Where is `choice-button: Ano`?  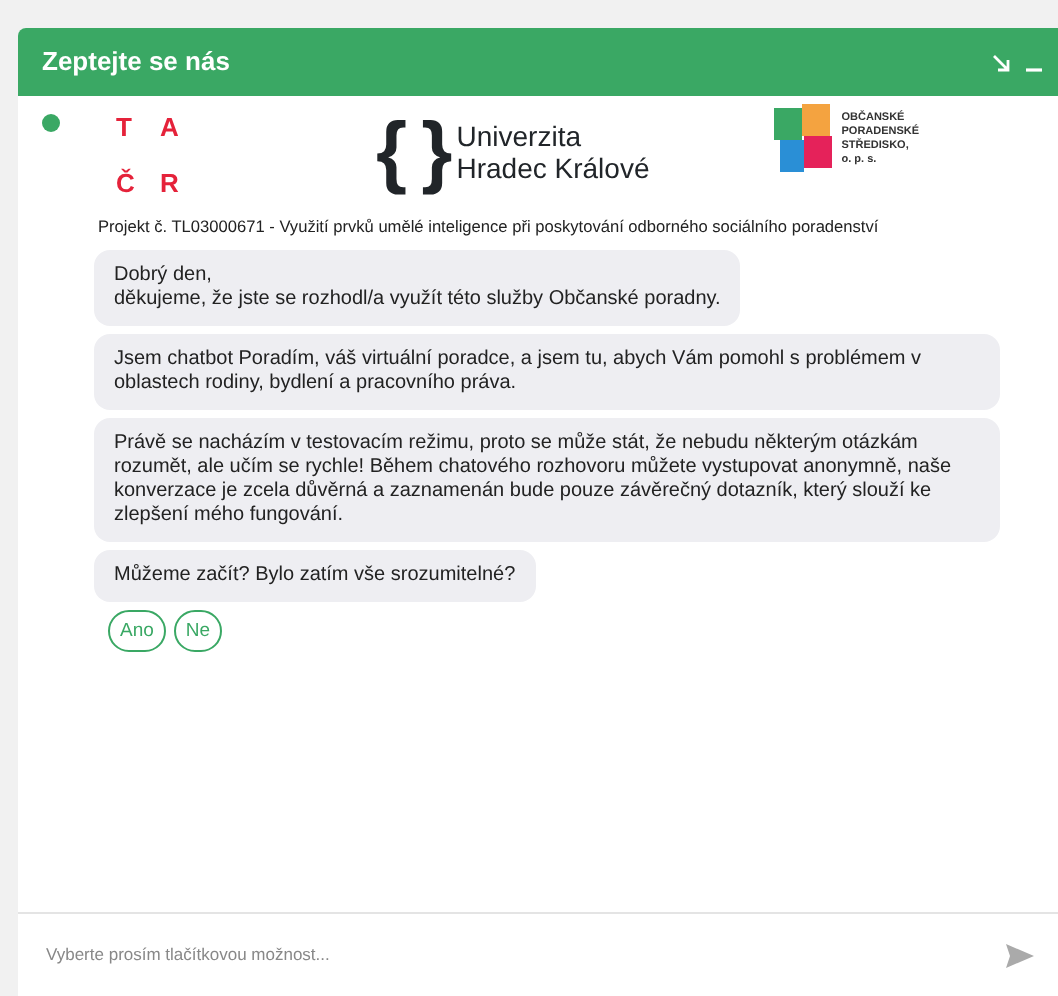 choice-button: Ano is located at coordinates (137, 631).